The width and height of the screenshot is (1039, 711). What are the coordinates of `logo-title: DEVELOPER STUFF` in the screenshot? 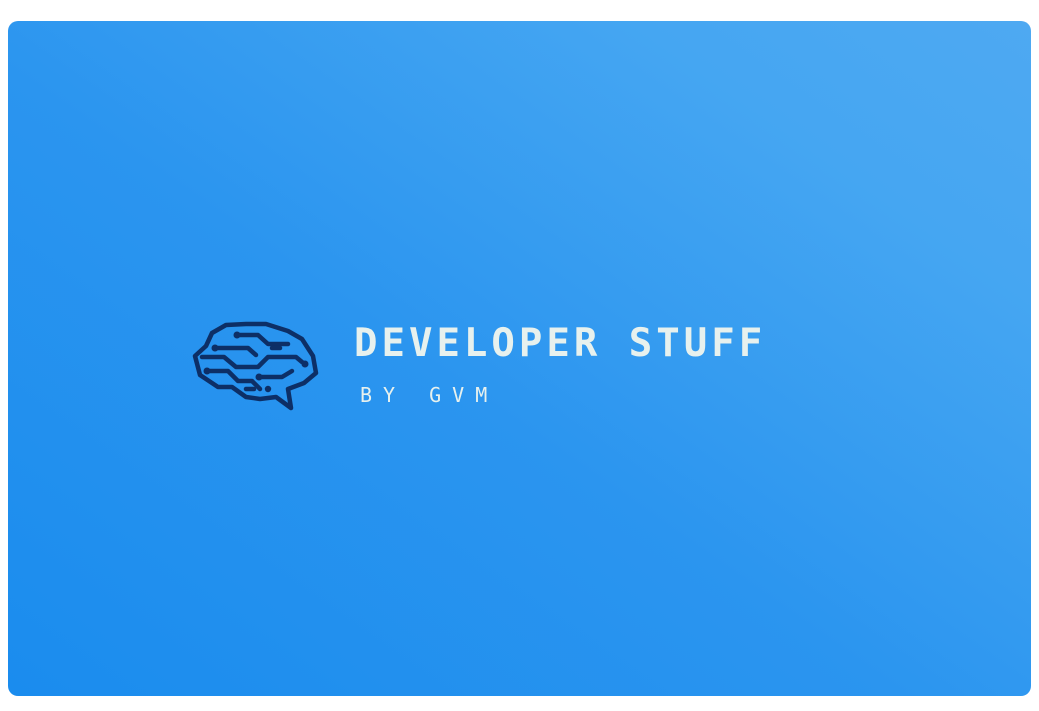 It's located at (560, 343).